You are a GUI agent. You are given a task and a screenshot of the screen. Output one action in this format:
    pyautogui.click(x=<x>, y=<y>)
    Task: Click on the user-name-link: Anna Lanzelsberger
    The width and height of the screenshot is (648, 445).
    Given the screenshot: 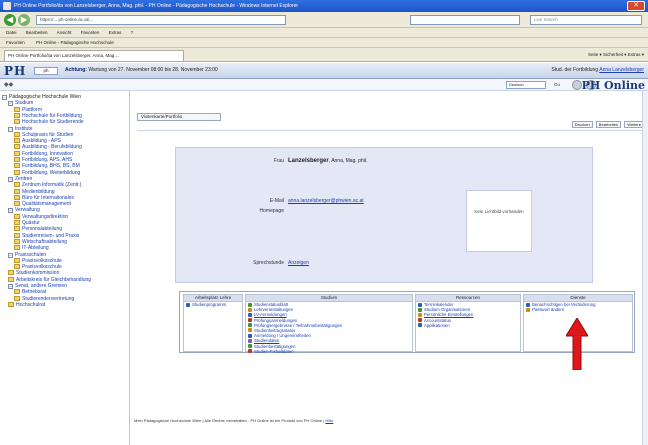 What is the action you would take?
    pyautogui.click(x=621, y=70)
    